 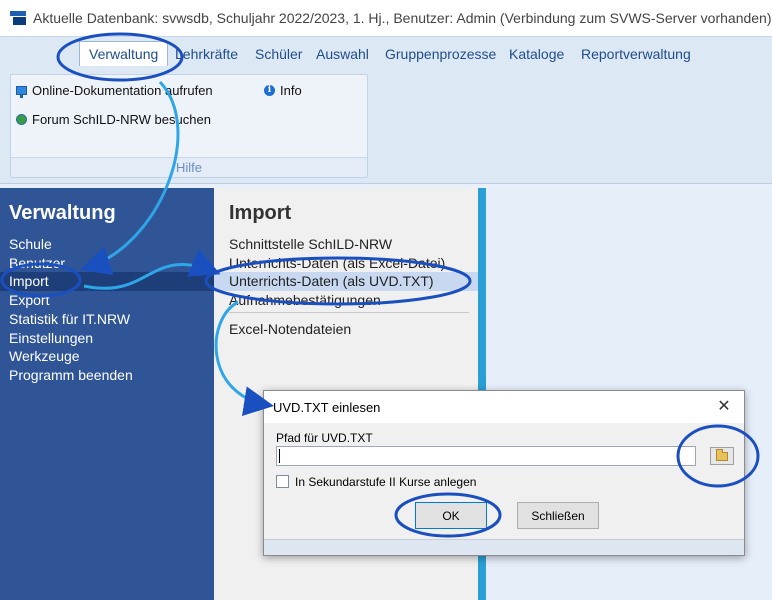 What do you see at coordinates (504, 407) in the screenshot?
I see `dialog-titlebar: UVD.TXT einlesen ✕` at bounding box center [504, 407].